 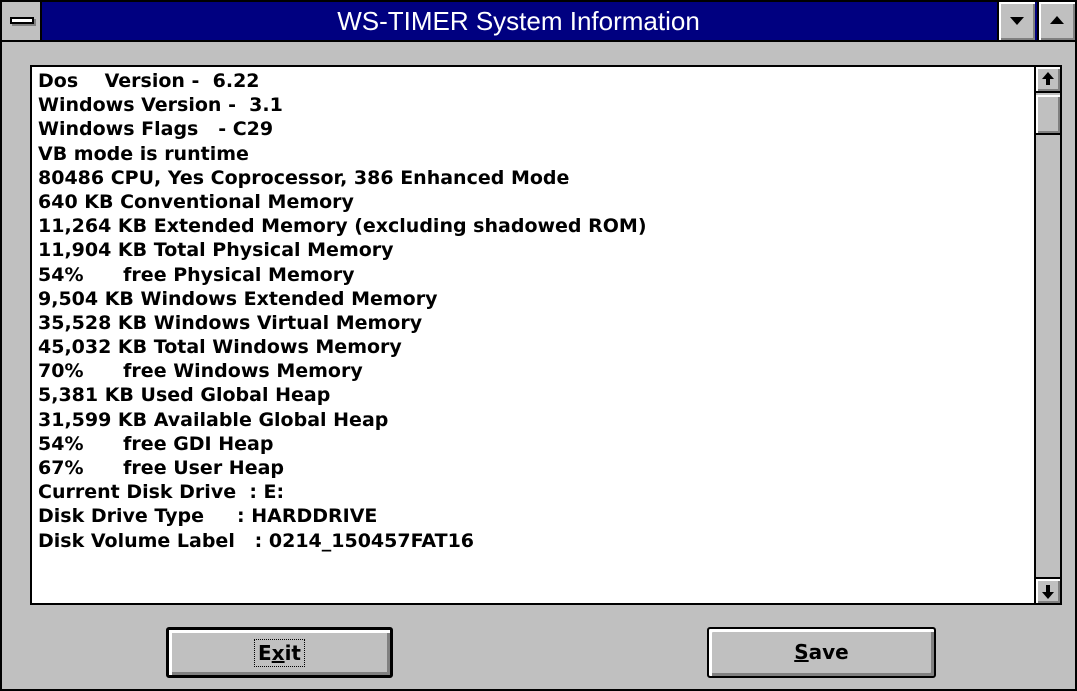 I want to click on scroll-up-arrow-stem, so click(x=1048, y=82).